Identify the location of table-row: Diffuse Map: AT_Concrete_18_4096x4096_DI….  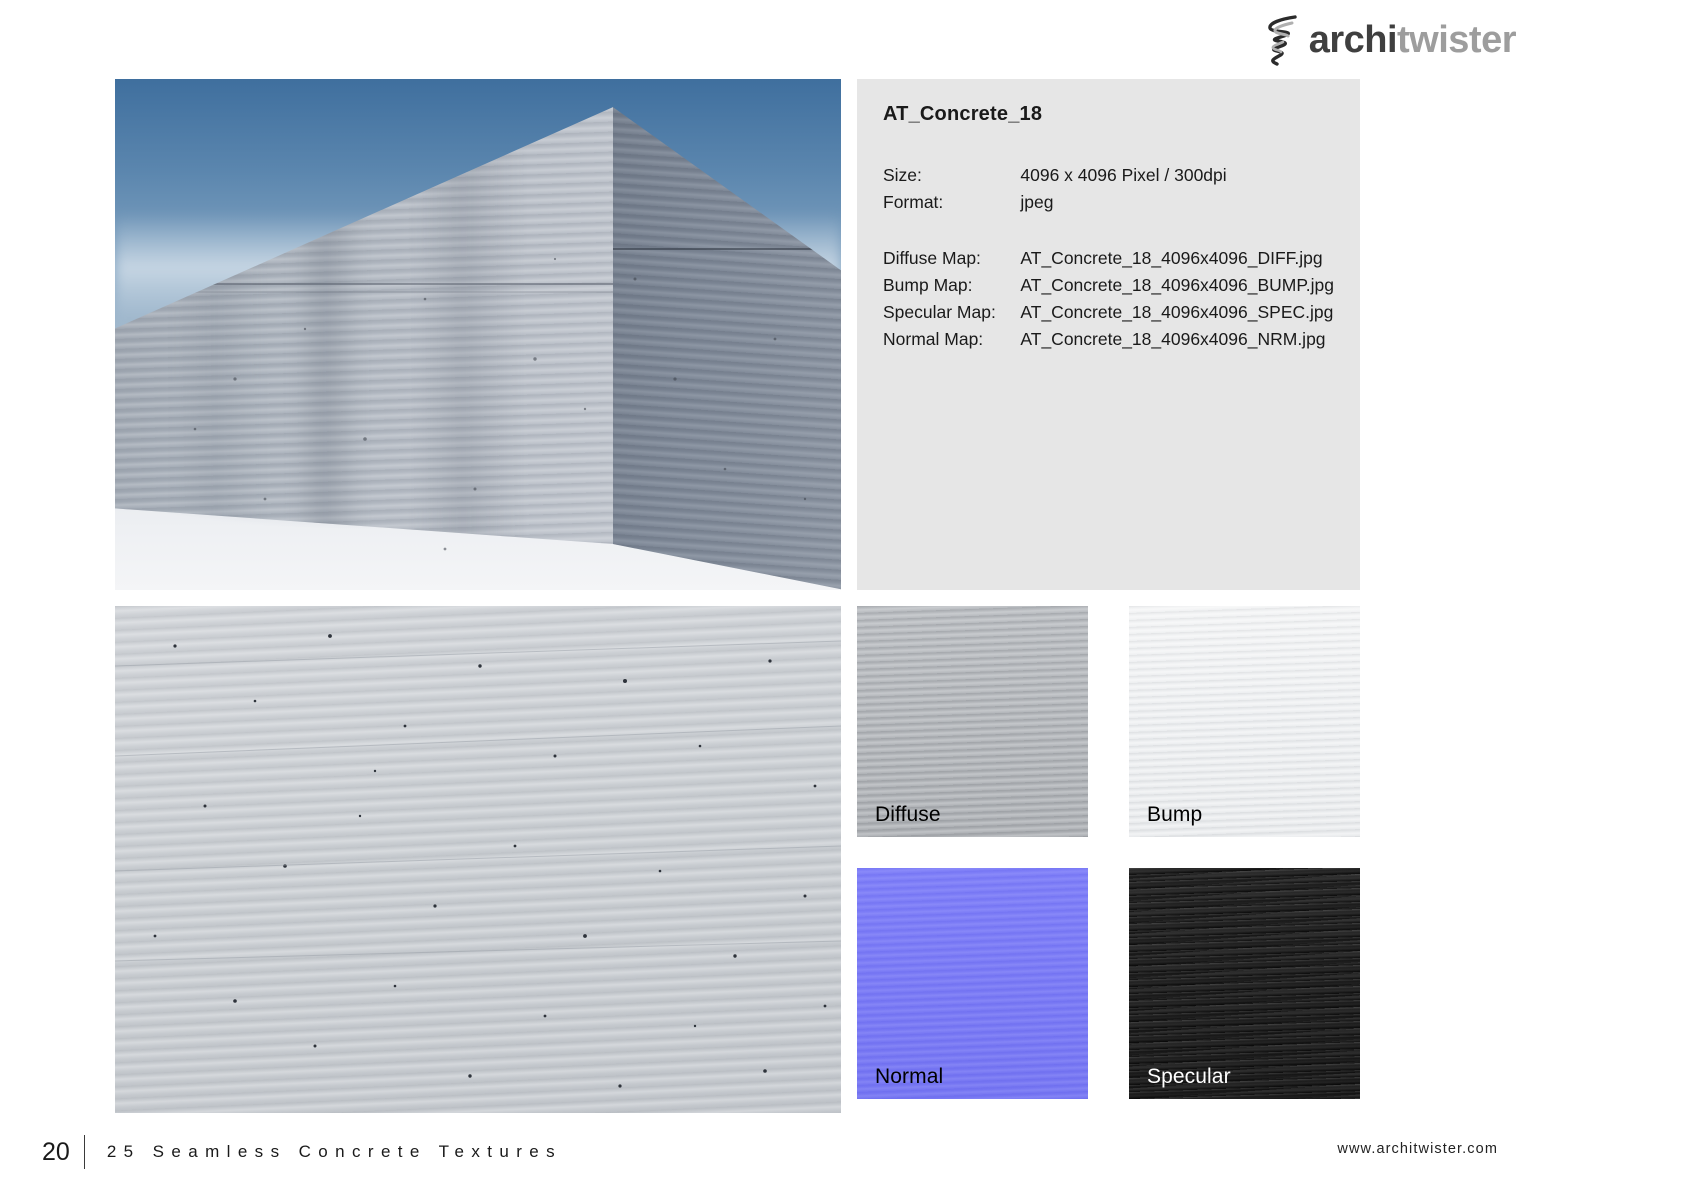
(1108, 258).